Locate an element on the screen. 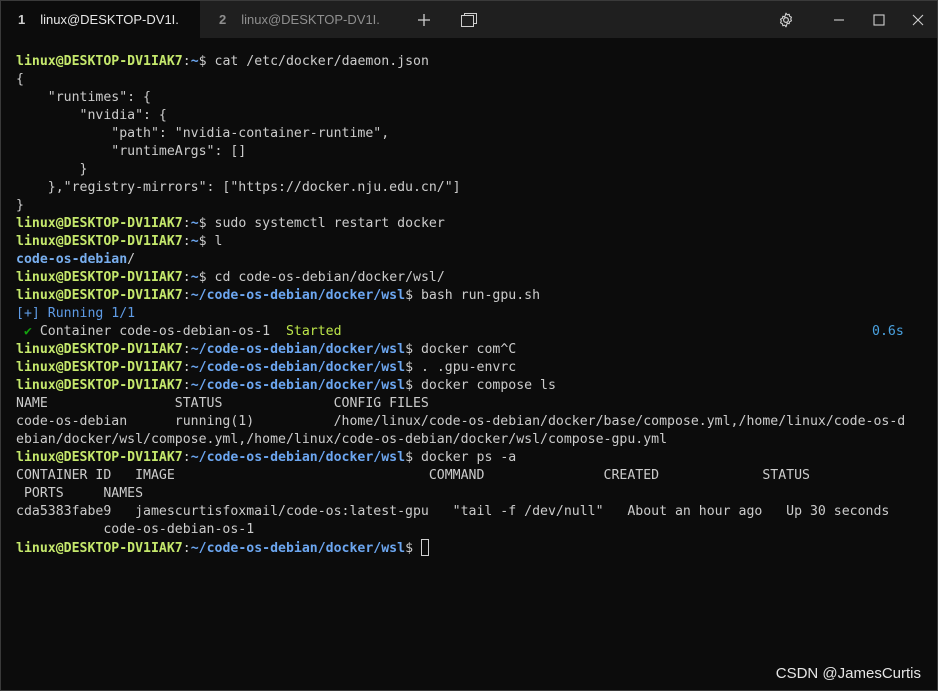 The width and height of the screenshot is (938, 691). elapsed-time: 0.6s is located at coordinates (888, 331).